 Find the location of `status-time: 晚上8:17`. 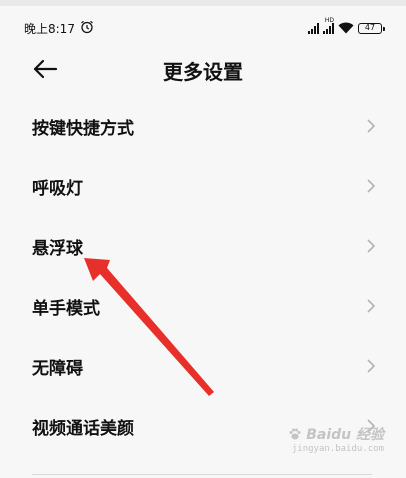

status-time: 晚上8:17 is located at coordinates (49, 29).